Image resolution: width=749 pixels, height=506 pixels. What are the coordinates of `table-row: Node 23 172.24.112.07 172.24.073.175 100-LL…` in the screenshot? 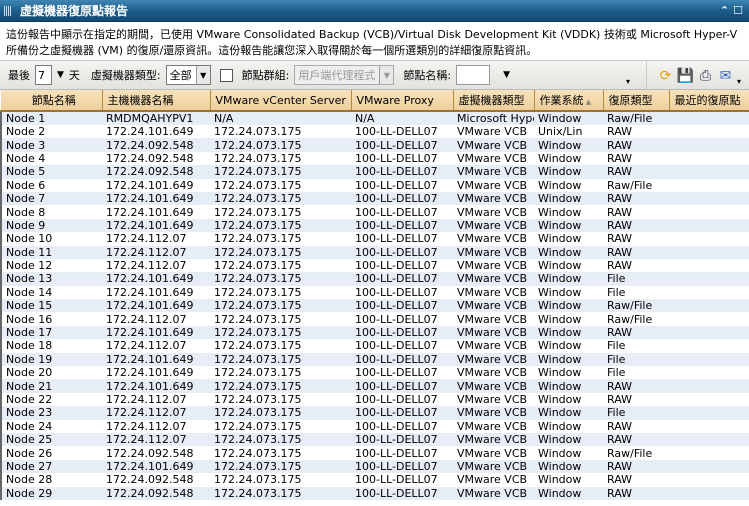 It's located at (374, 413).